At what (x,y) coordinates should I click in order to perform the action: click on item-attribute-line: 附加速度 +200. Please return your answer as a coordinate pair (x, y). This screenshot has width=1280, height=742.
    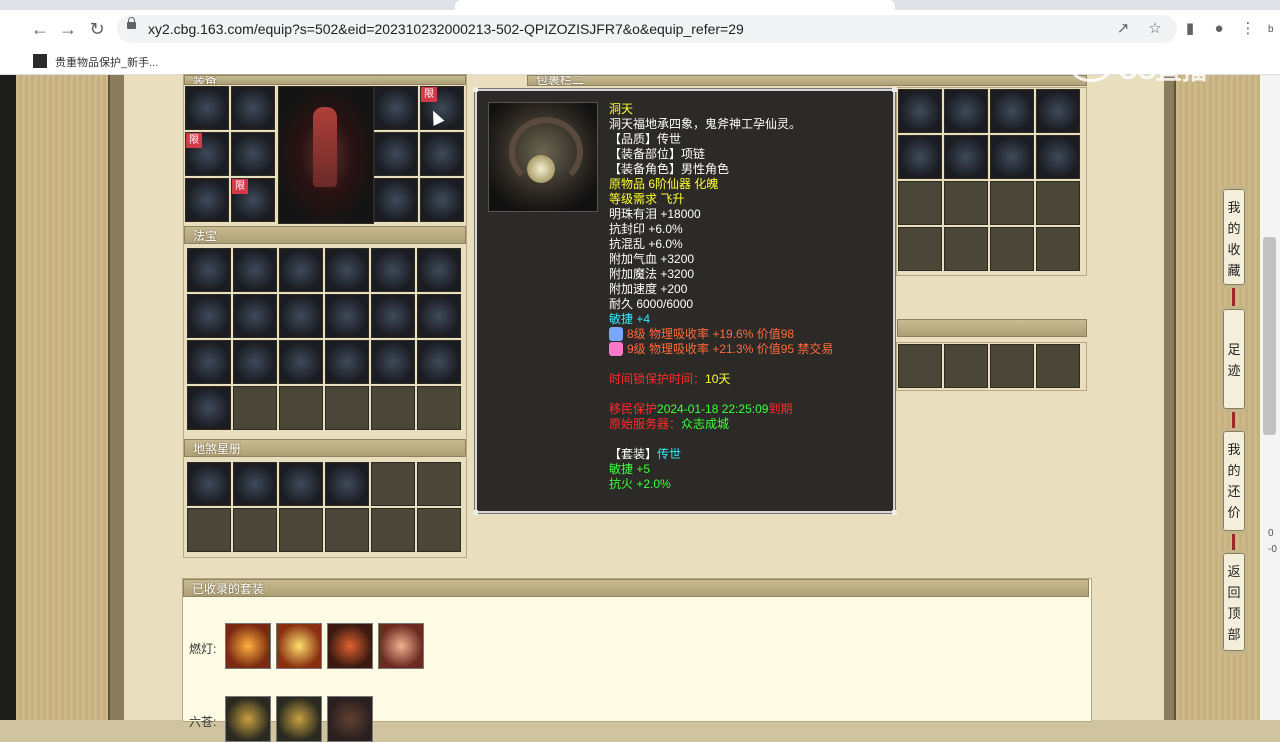
    Looking at the image, I should click on (648, 289).